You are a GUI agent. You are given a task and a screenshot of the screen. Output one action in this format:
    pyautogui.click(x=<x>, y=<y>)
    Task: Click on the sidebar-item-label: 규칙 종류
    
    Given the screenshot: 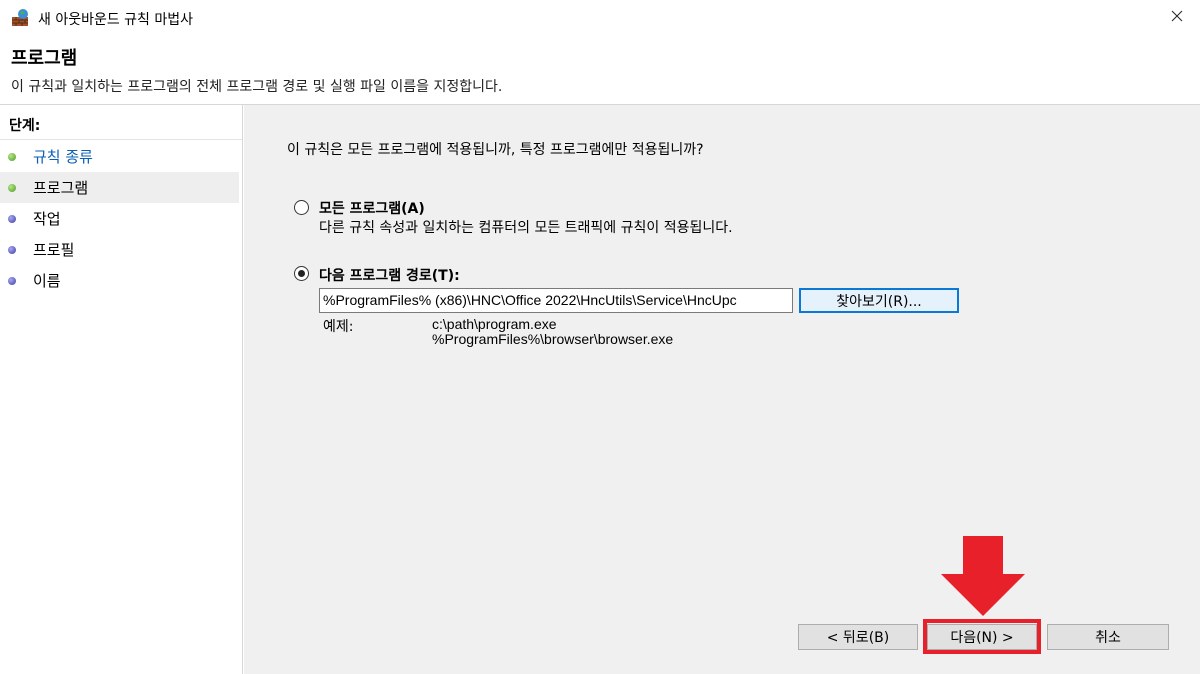 What is the action you would take?
    pyautogui.click(x=63, y=157)
    